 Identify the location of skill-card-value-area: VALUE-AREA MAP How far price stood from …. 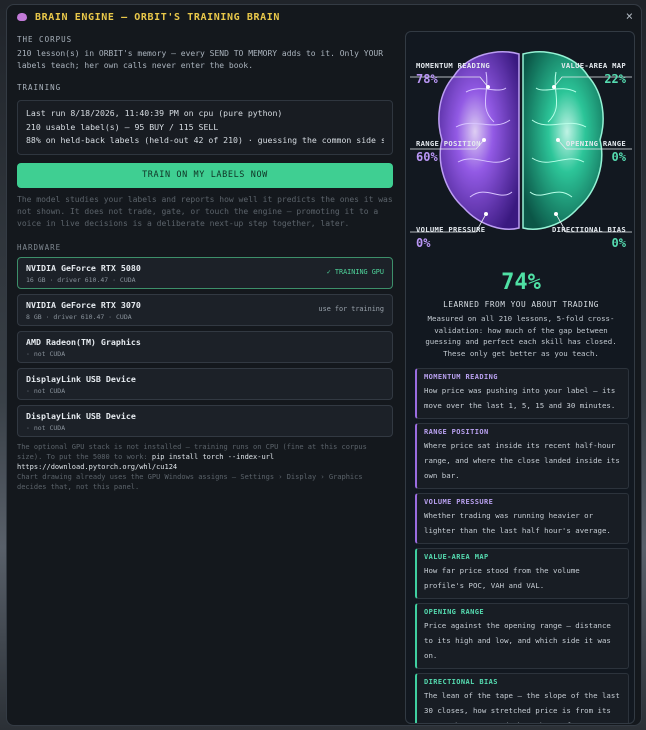
(522, 573).